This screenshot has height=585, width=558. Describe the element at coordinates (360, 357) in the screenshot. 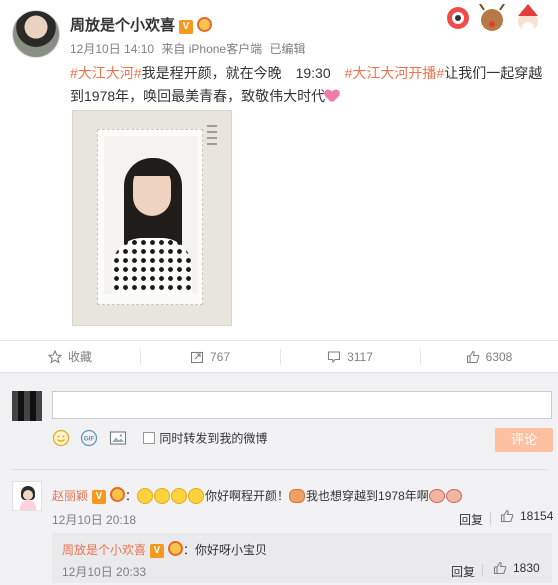

I see `comment-count: 3117` at that location.